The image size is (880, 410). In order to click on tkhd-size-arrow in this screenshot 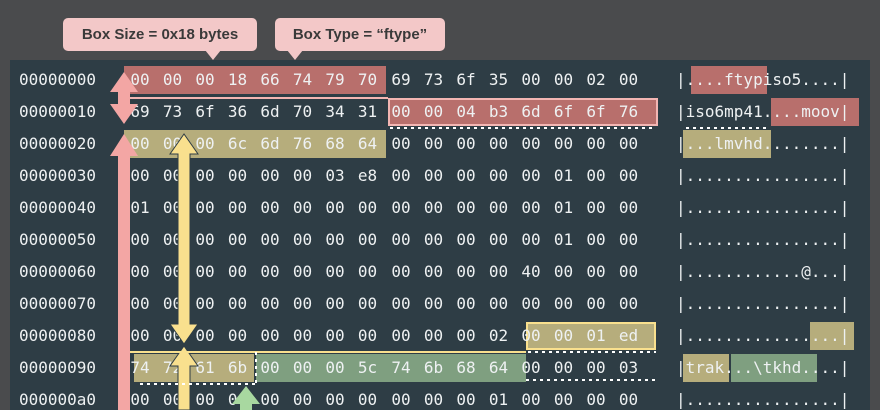, I will do `click(246, 398)`.